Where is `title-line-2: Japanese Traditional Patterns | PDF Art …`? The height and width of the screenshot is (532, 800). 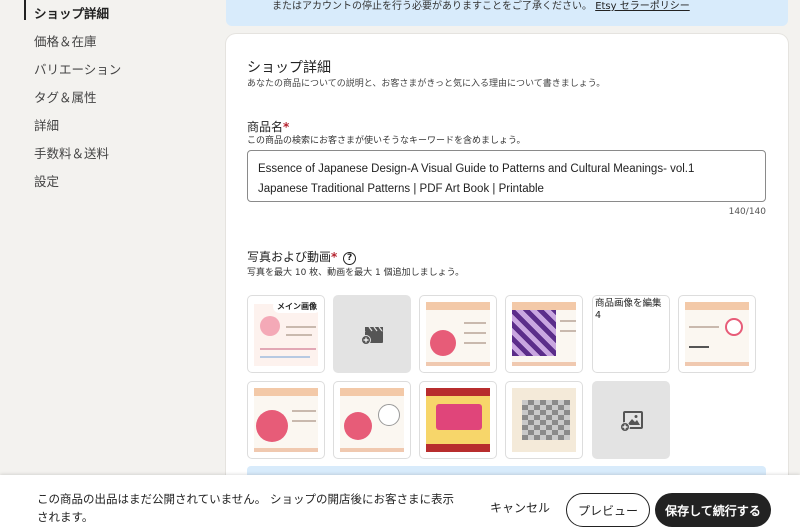
title-line-2: Japanese Traditional Patterns | PDF Art … is located at coordinates (401, 189).